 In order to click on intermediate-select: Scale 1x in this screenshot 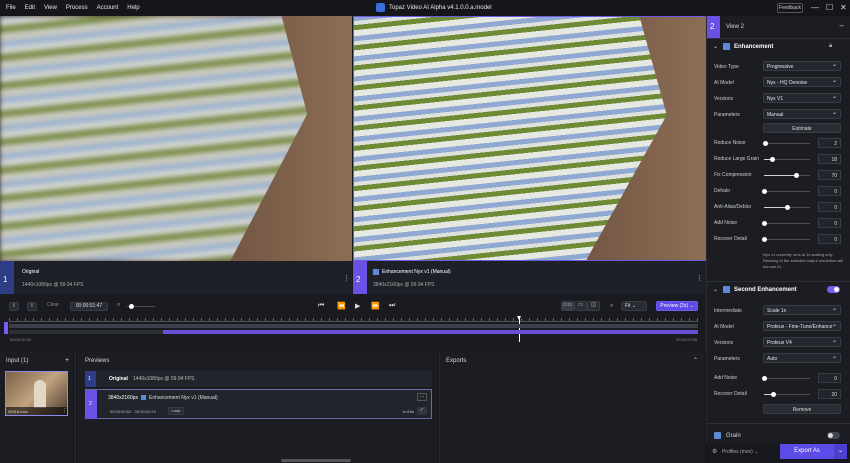, I will do `click(802, 310)`.